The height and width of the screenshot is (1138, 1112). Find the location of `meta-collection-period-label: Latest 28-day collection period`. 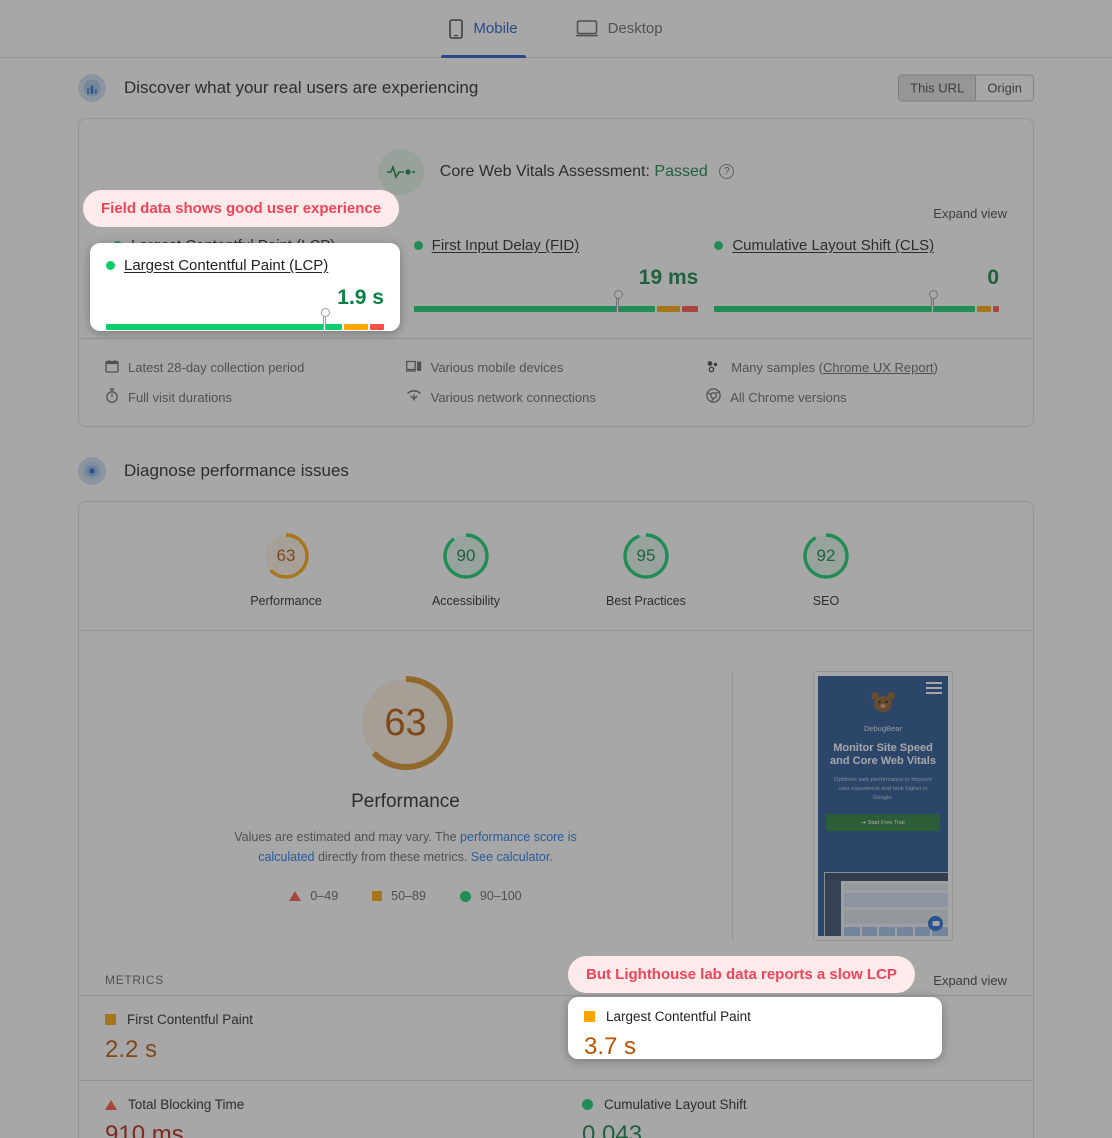

meta-collection-period-label: Latest 28-day collection period is located at coordinates (216, 367).